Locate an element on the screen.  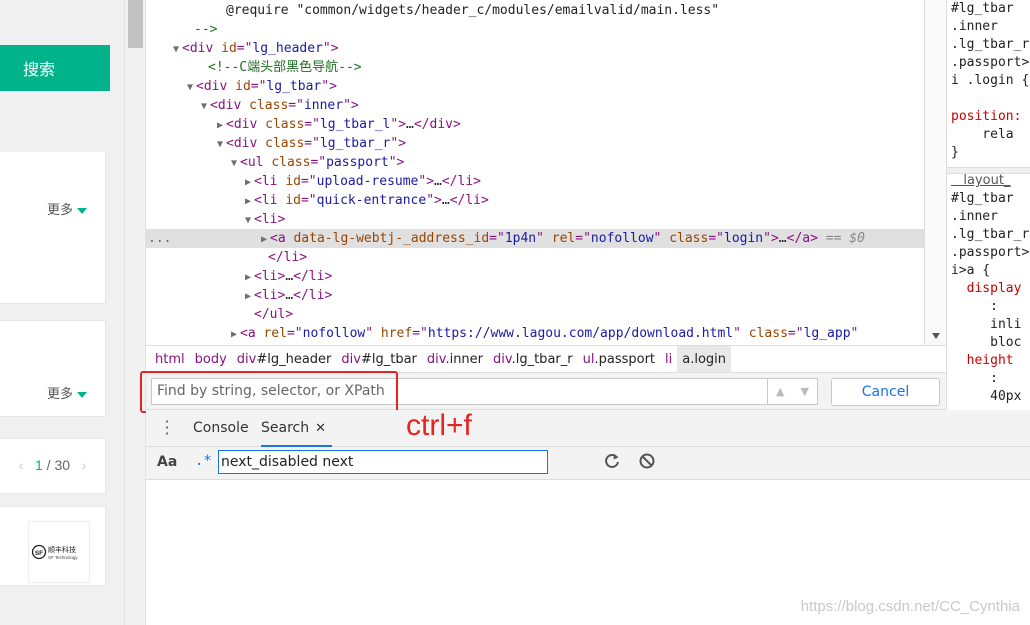
clear-icon is located at coordinates (647, 461).